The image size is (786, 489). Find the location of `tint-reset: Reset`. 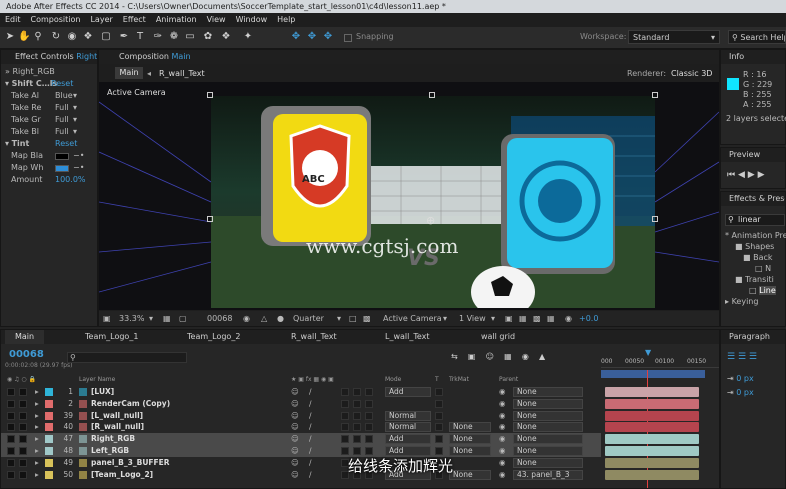

tint-reset: Reset is located at coordinates (66, 144).